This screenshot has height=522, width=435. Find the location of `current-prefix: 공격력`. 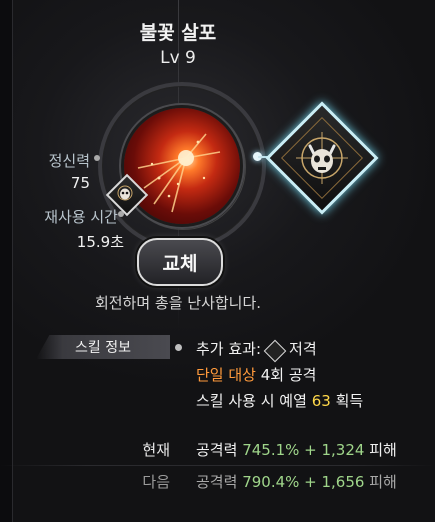

current-prefix: 공격력 is located at coordinates (217, 450).